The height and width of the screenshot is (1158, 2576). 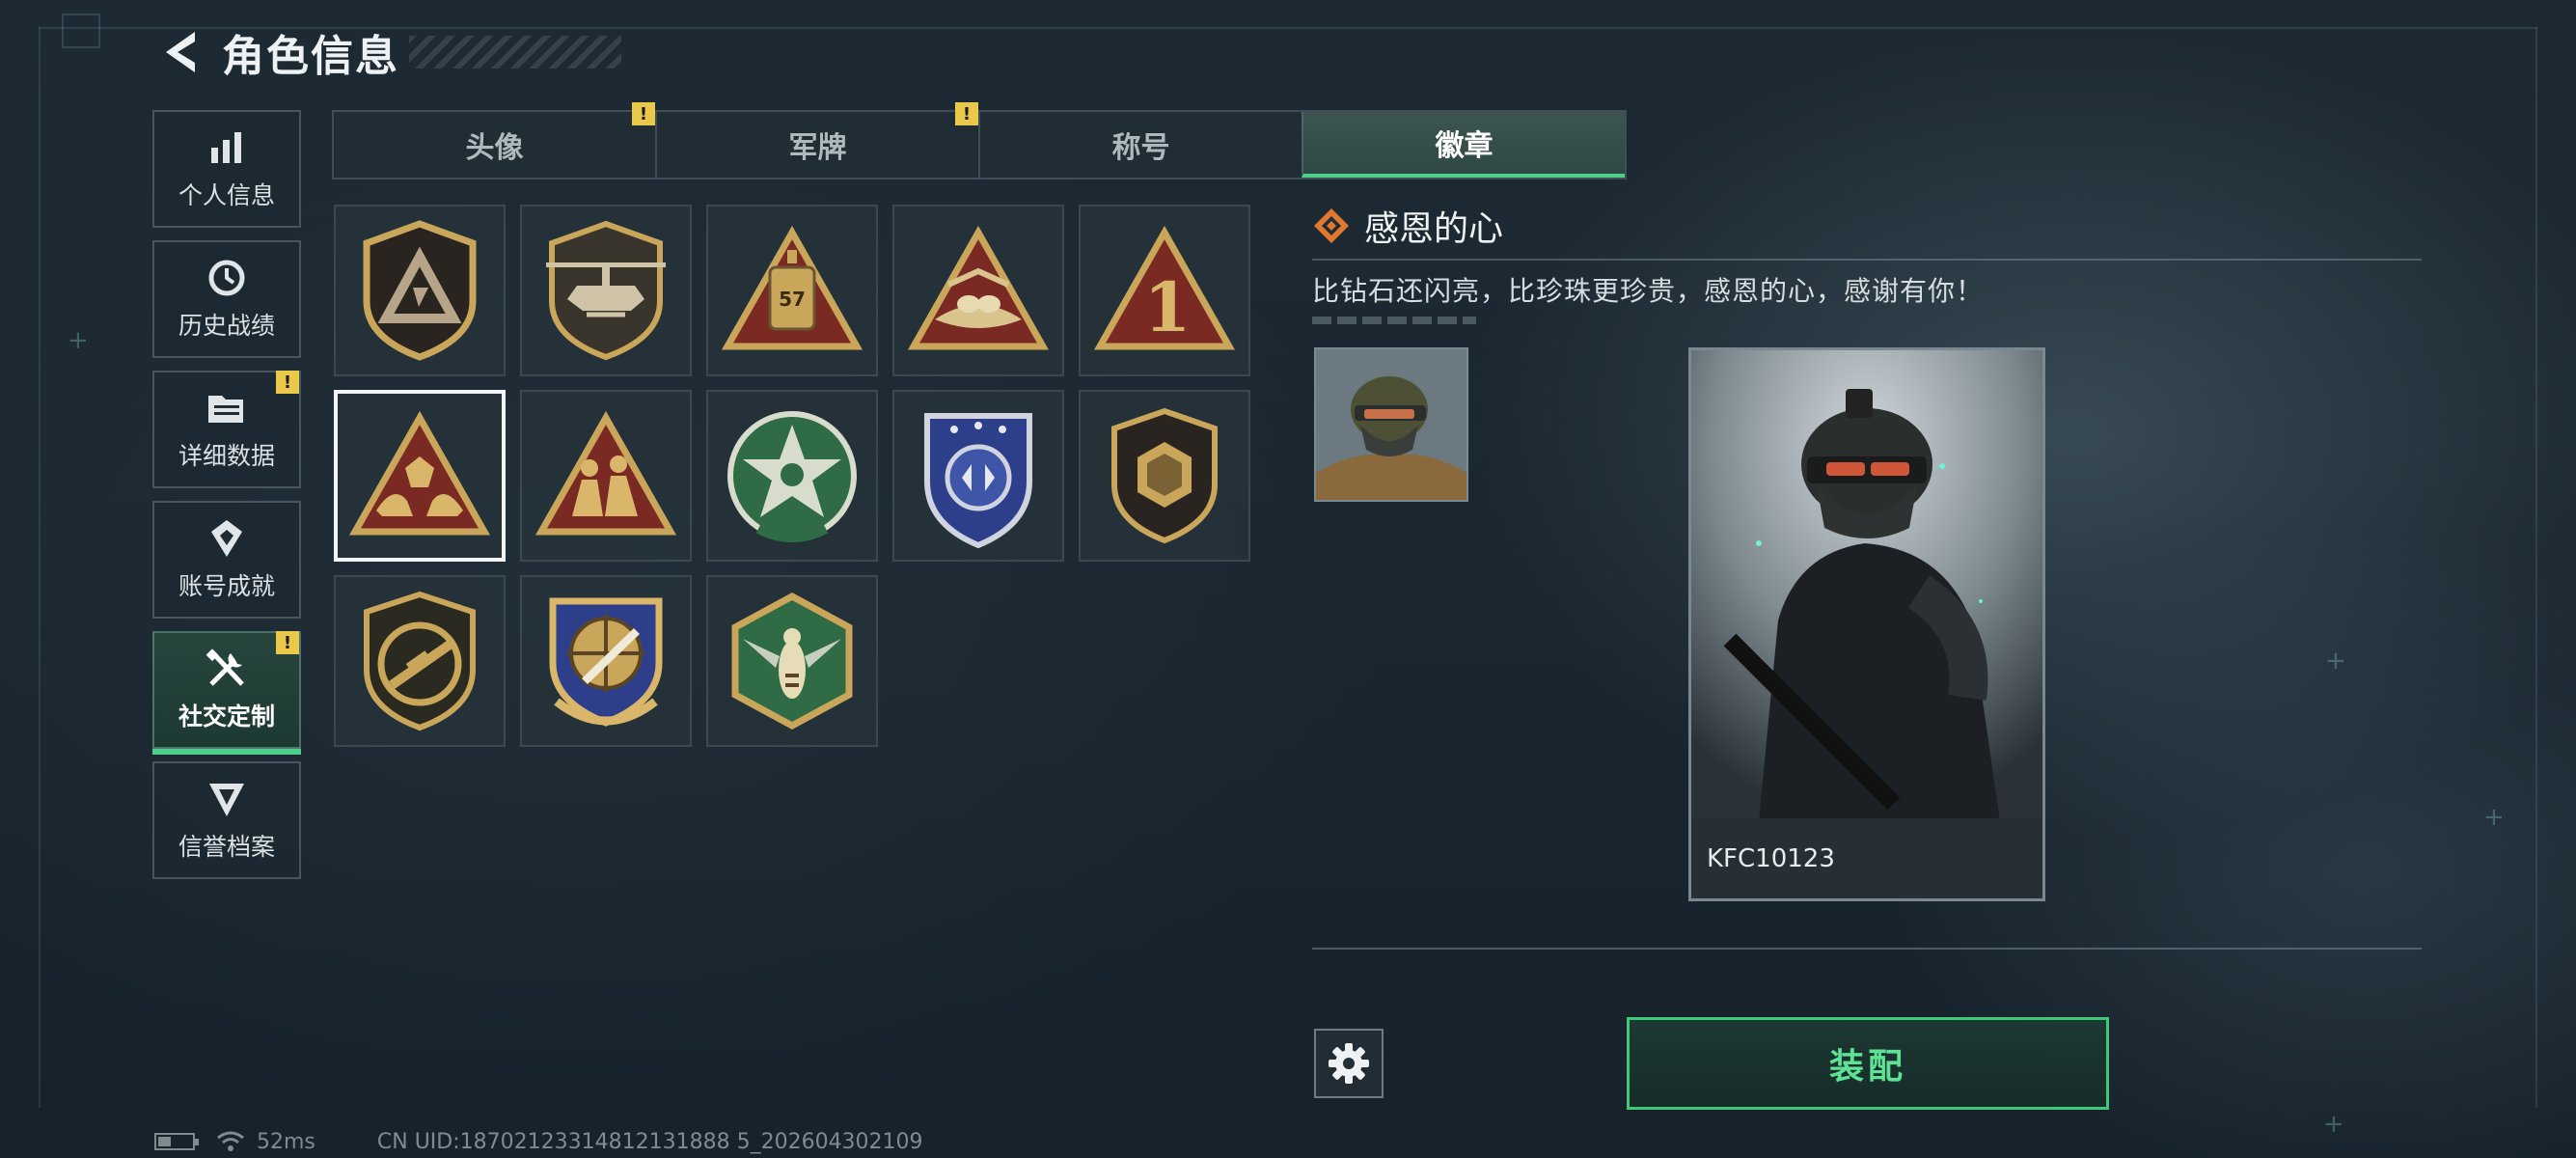 I want to click on bar-chart-icon, so click(x=227, y=147).